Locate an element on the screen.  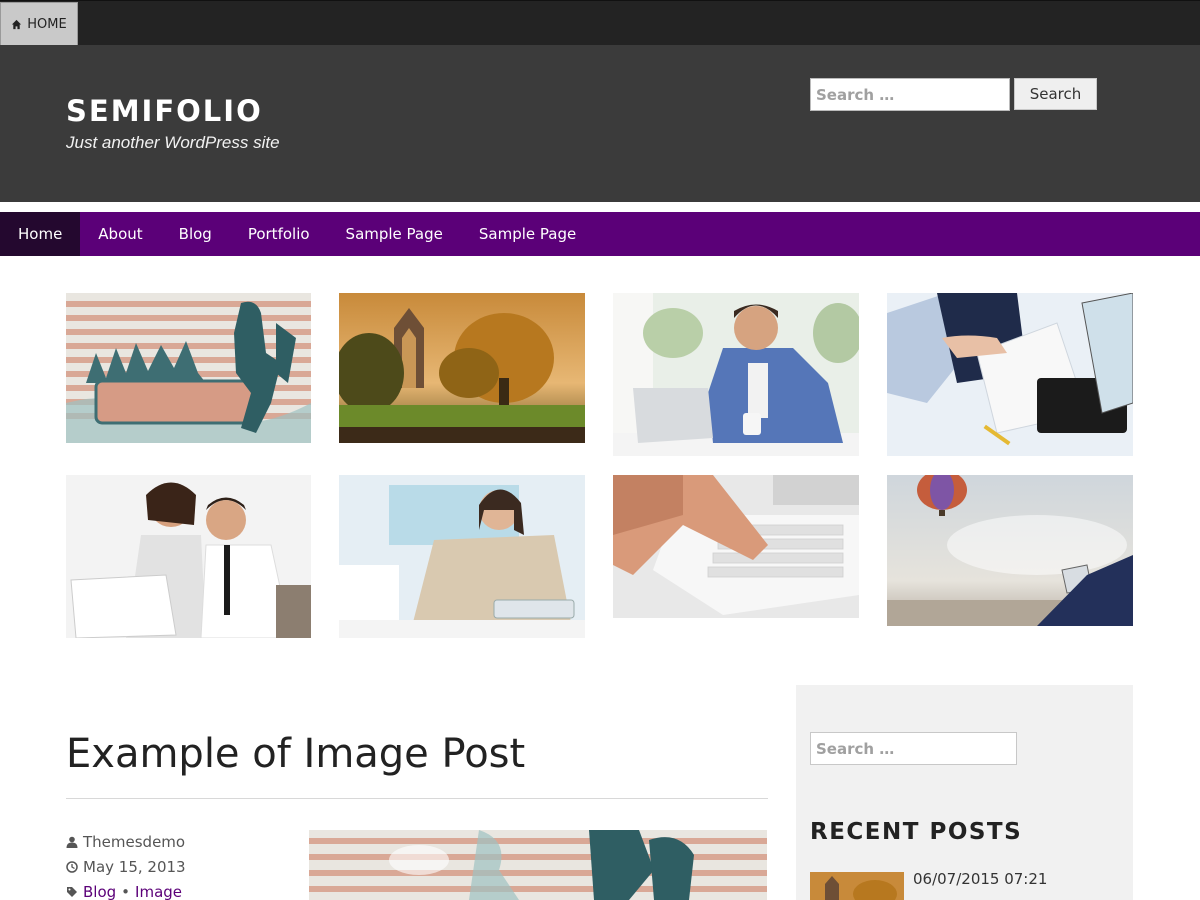
home-icon is located at coordinates (17, 24).